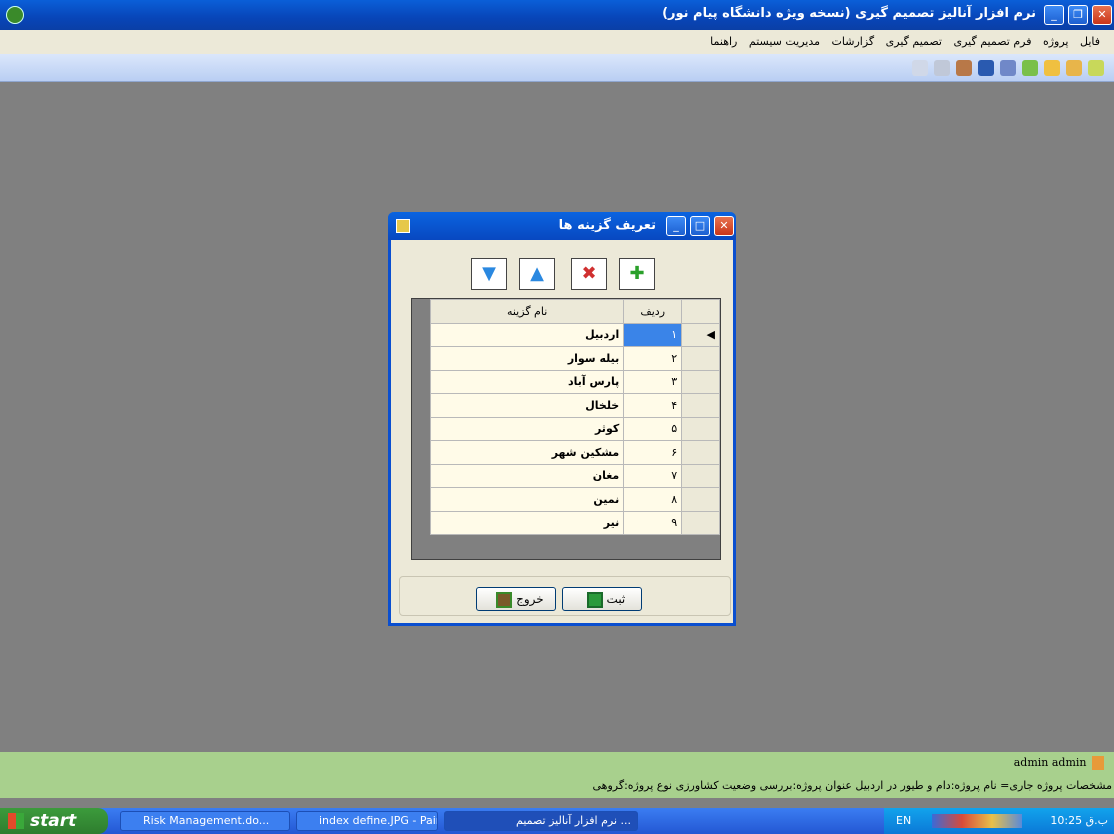 Image resolution: width=1114 pixels, height=834 pixels. I want to click on users-icon, so click(964, 68).